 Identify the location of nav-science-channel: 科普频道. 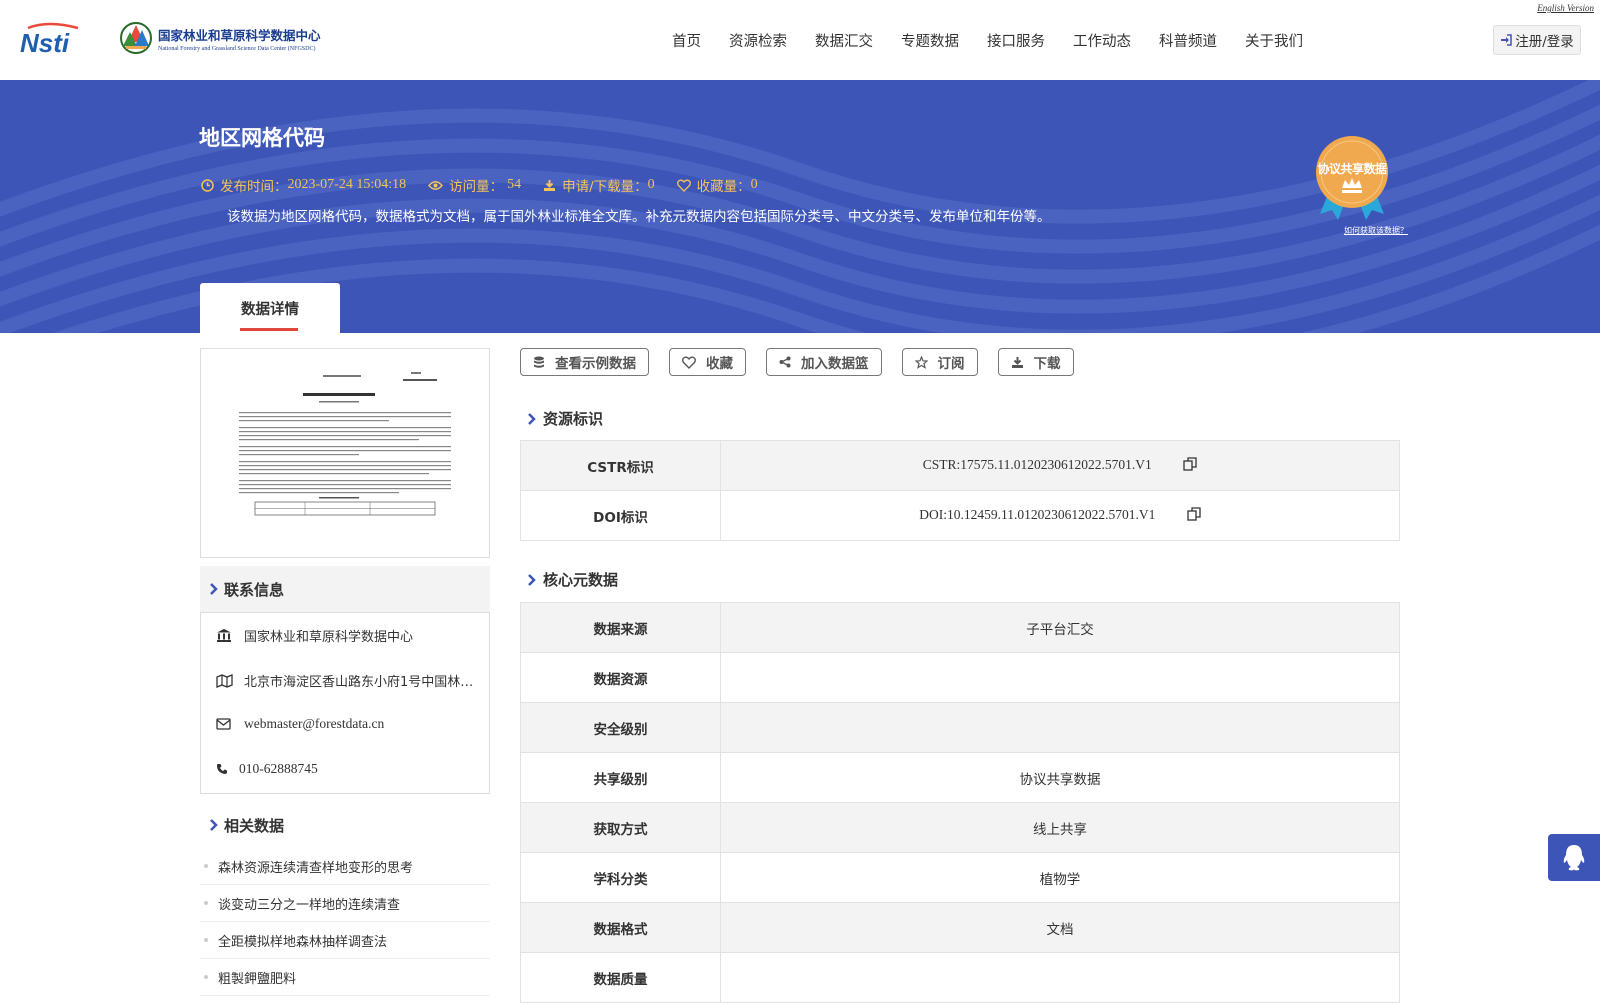
(1188, 40).